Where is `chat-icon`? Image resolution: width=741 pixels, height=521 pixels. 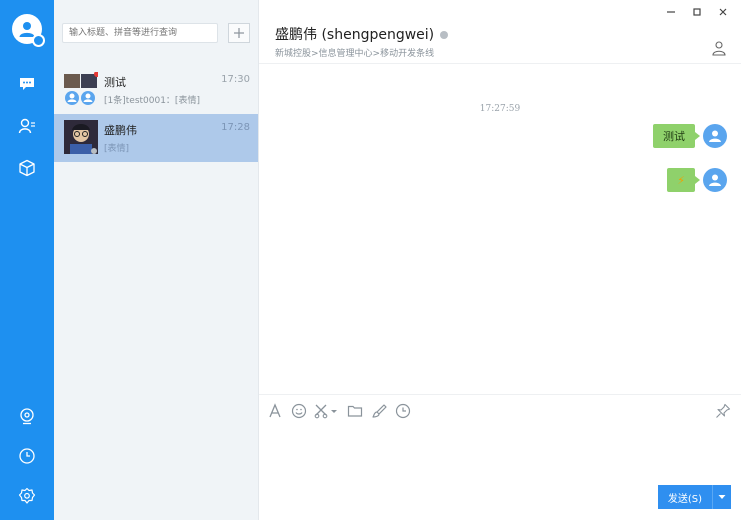
chat-icon is located at coordinates (27, 84).